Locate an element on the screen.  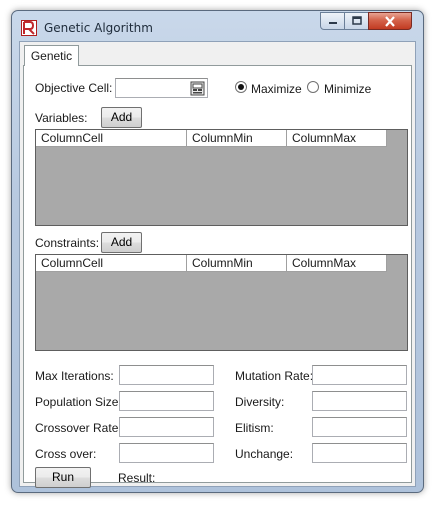
variables-column-min-header: ColumnMin is located at coordinates (237, 138).